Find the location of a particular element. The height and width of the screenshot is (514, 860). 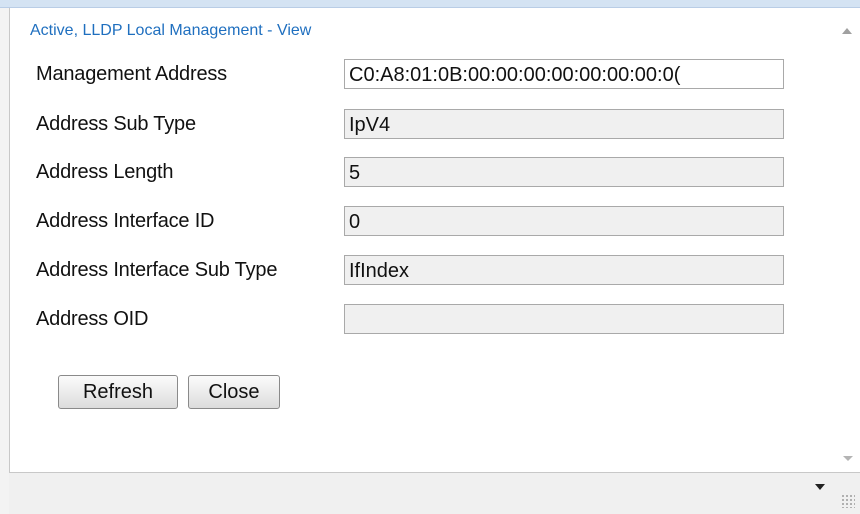

status-bar is located at coordinates (434, 493).